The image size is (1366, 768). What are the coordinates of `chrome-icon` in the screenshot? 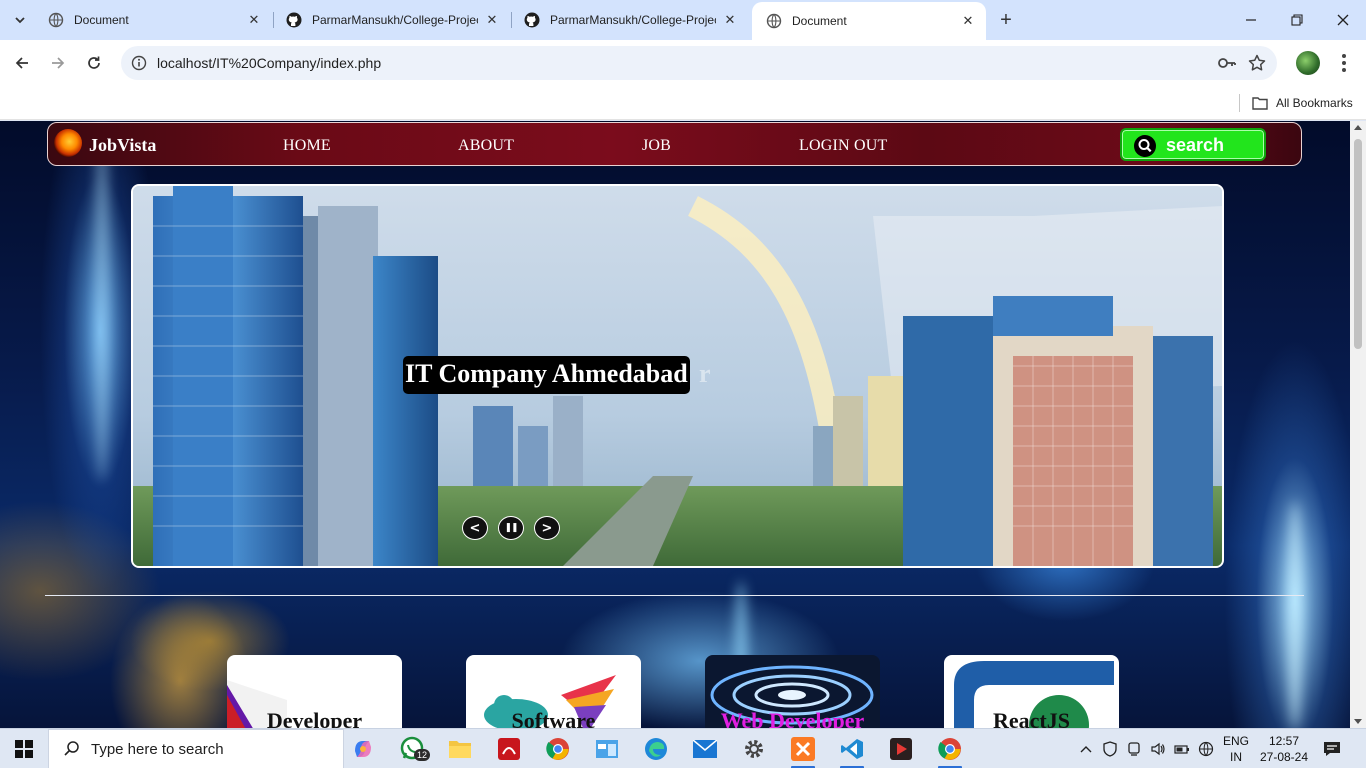 It's located at (949, 749).